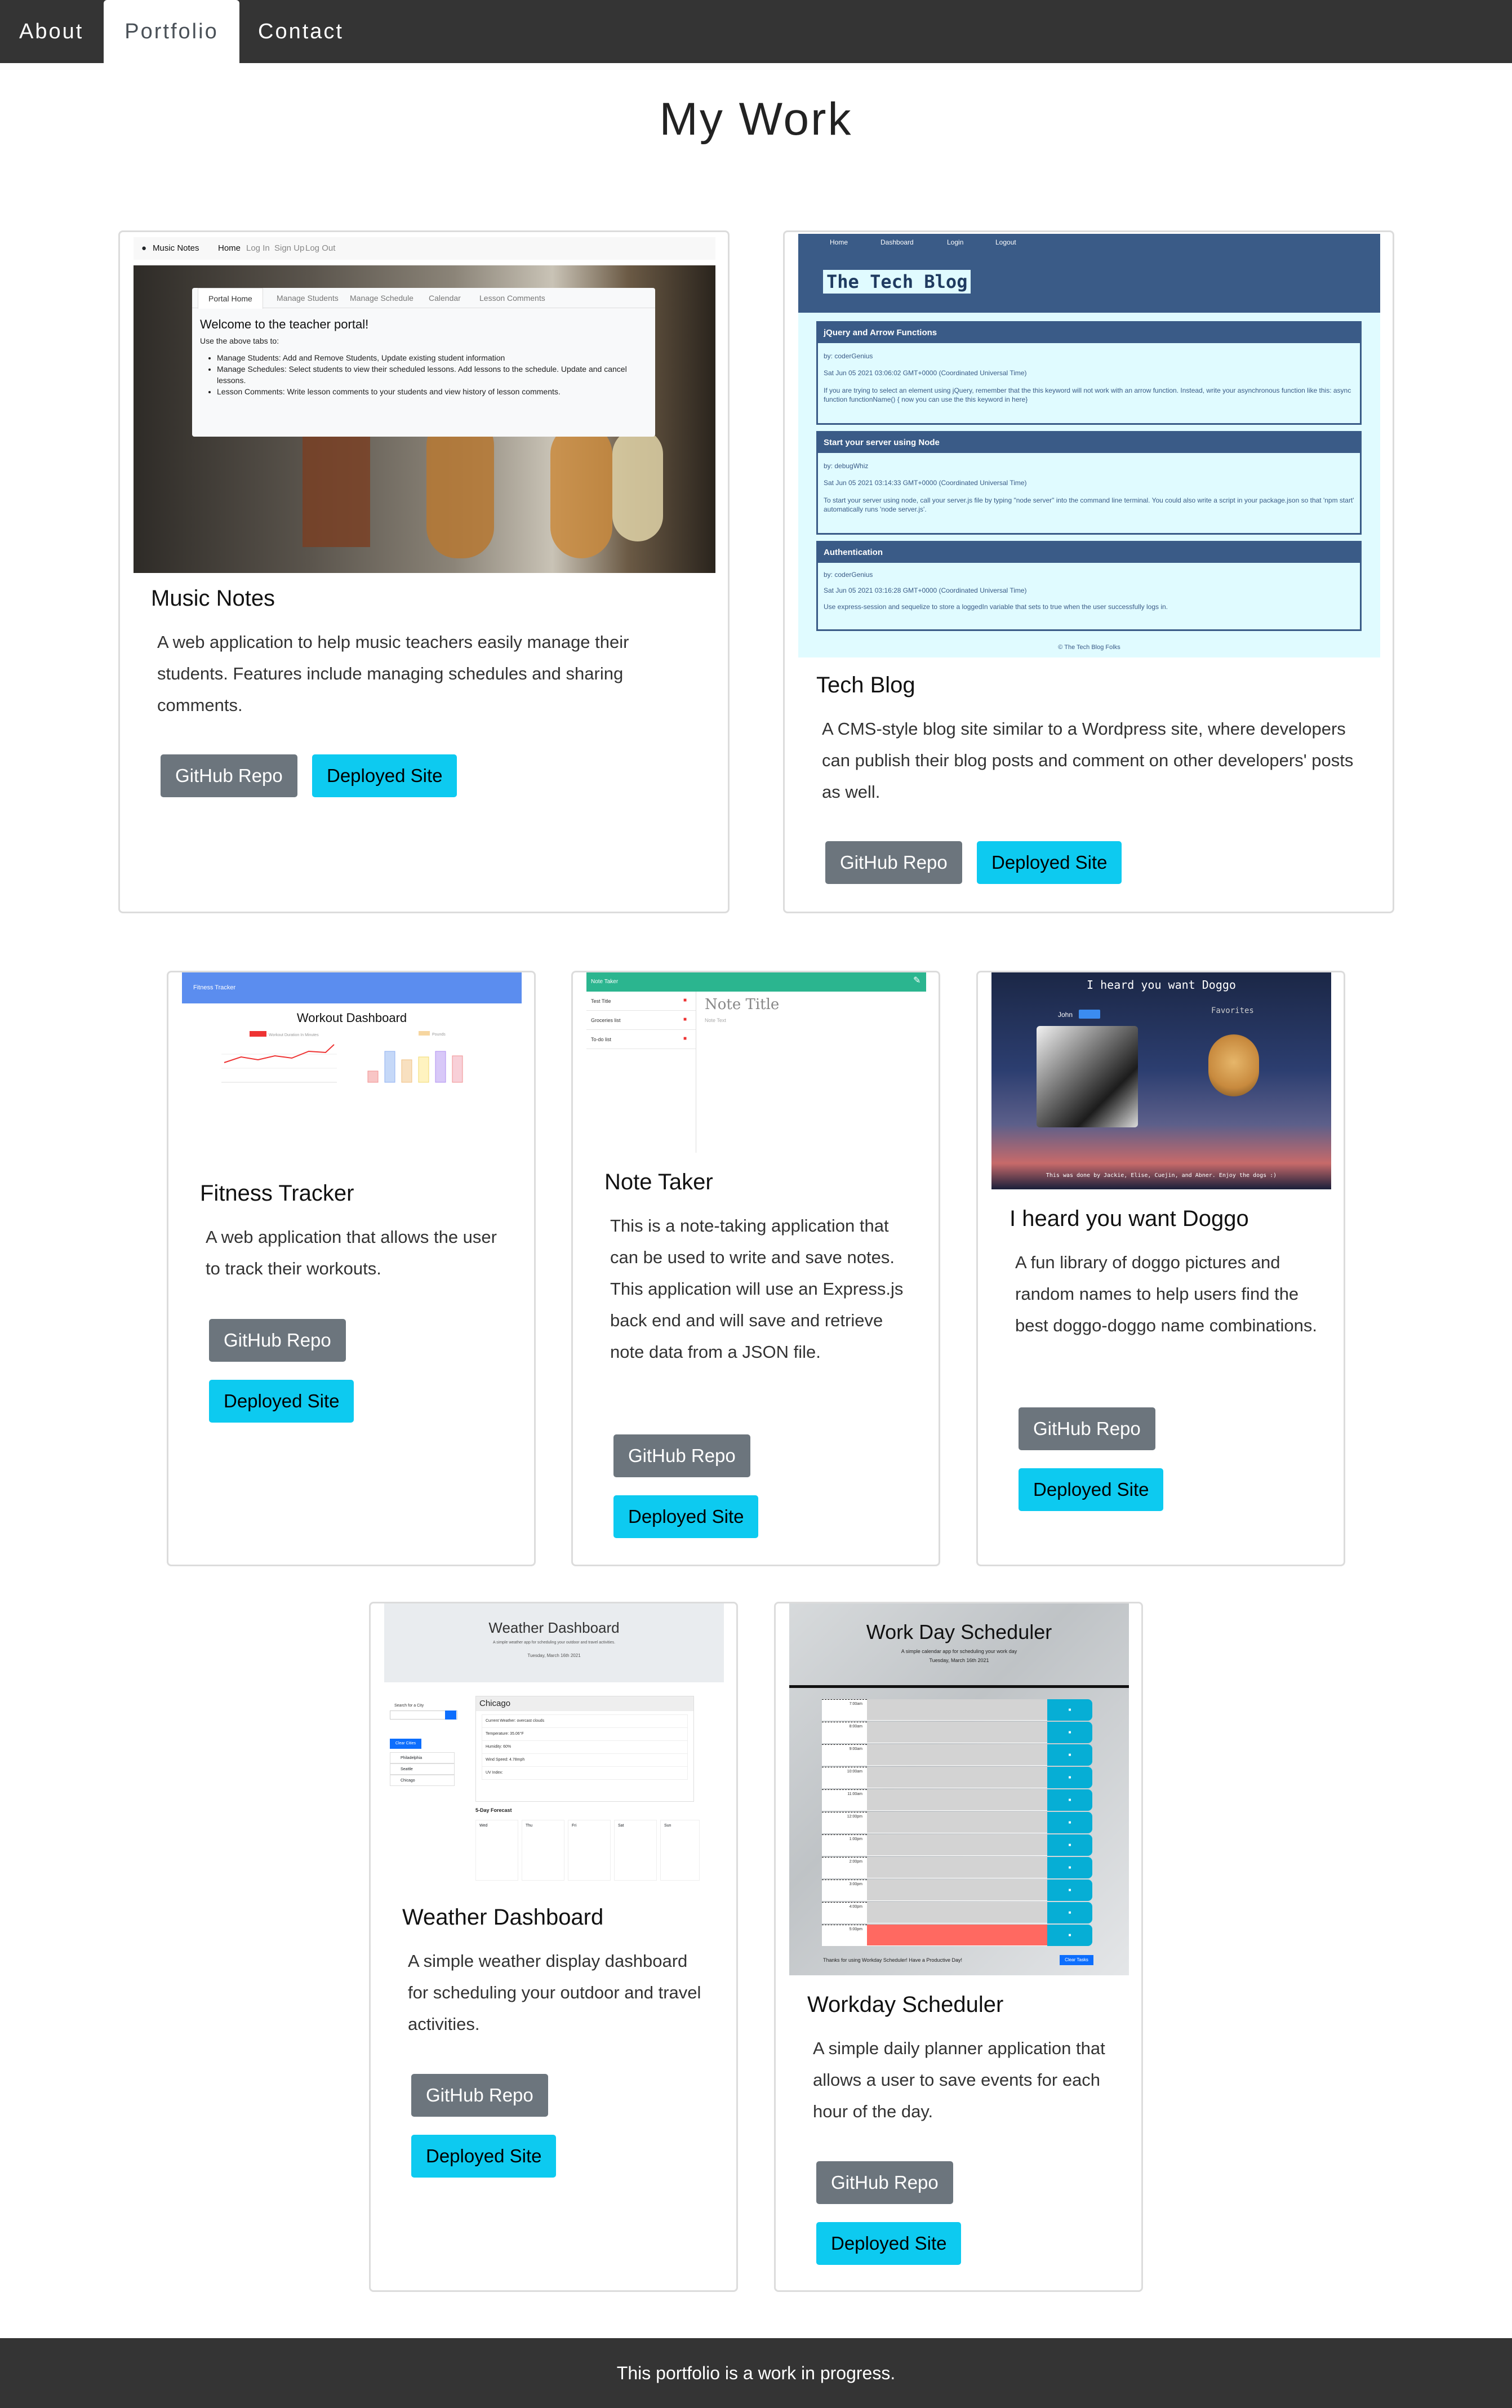  Describe the element at coordinates (289, 248) in the screenshot. I see `preview-nav-item: Sign Up` at that location.